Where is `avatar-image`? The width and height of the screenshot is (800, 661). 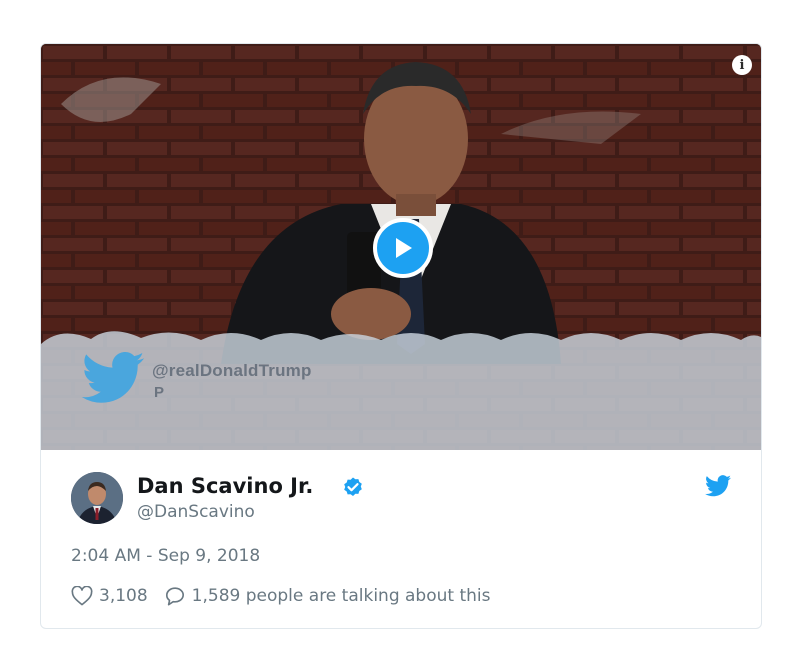 avatar-image is located at coordinates (97, 498).